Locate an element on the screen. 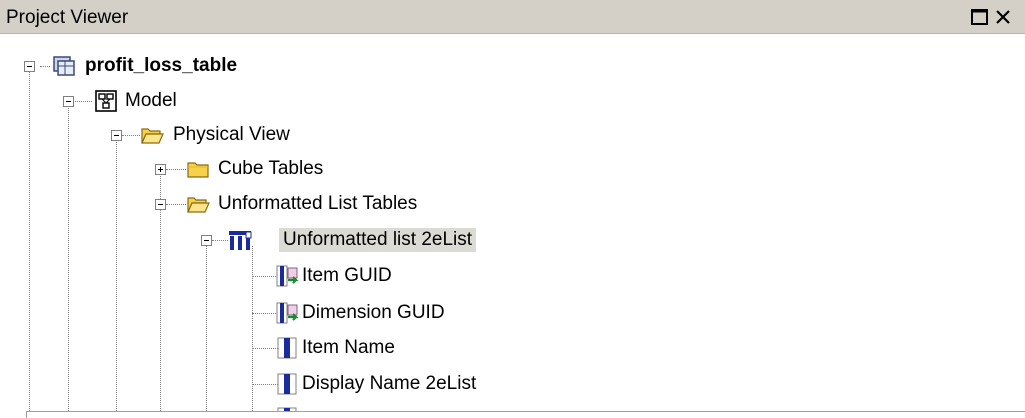 The width and height of the screenshot is (1025, 418). folder-icon is located at coordinates (198, 170).